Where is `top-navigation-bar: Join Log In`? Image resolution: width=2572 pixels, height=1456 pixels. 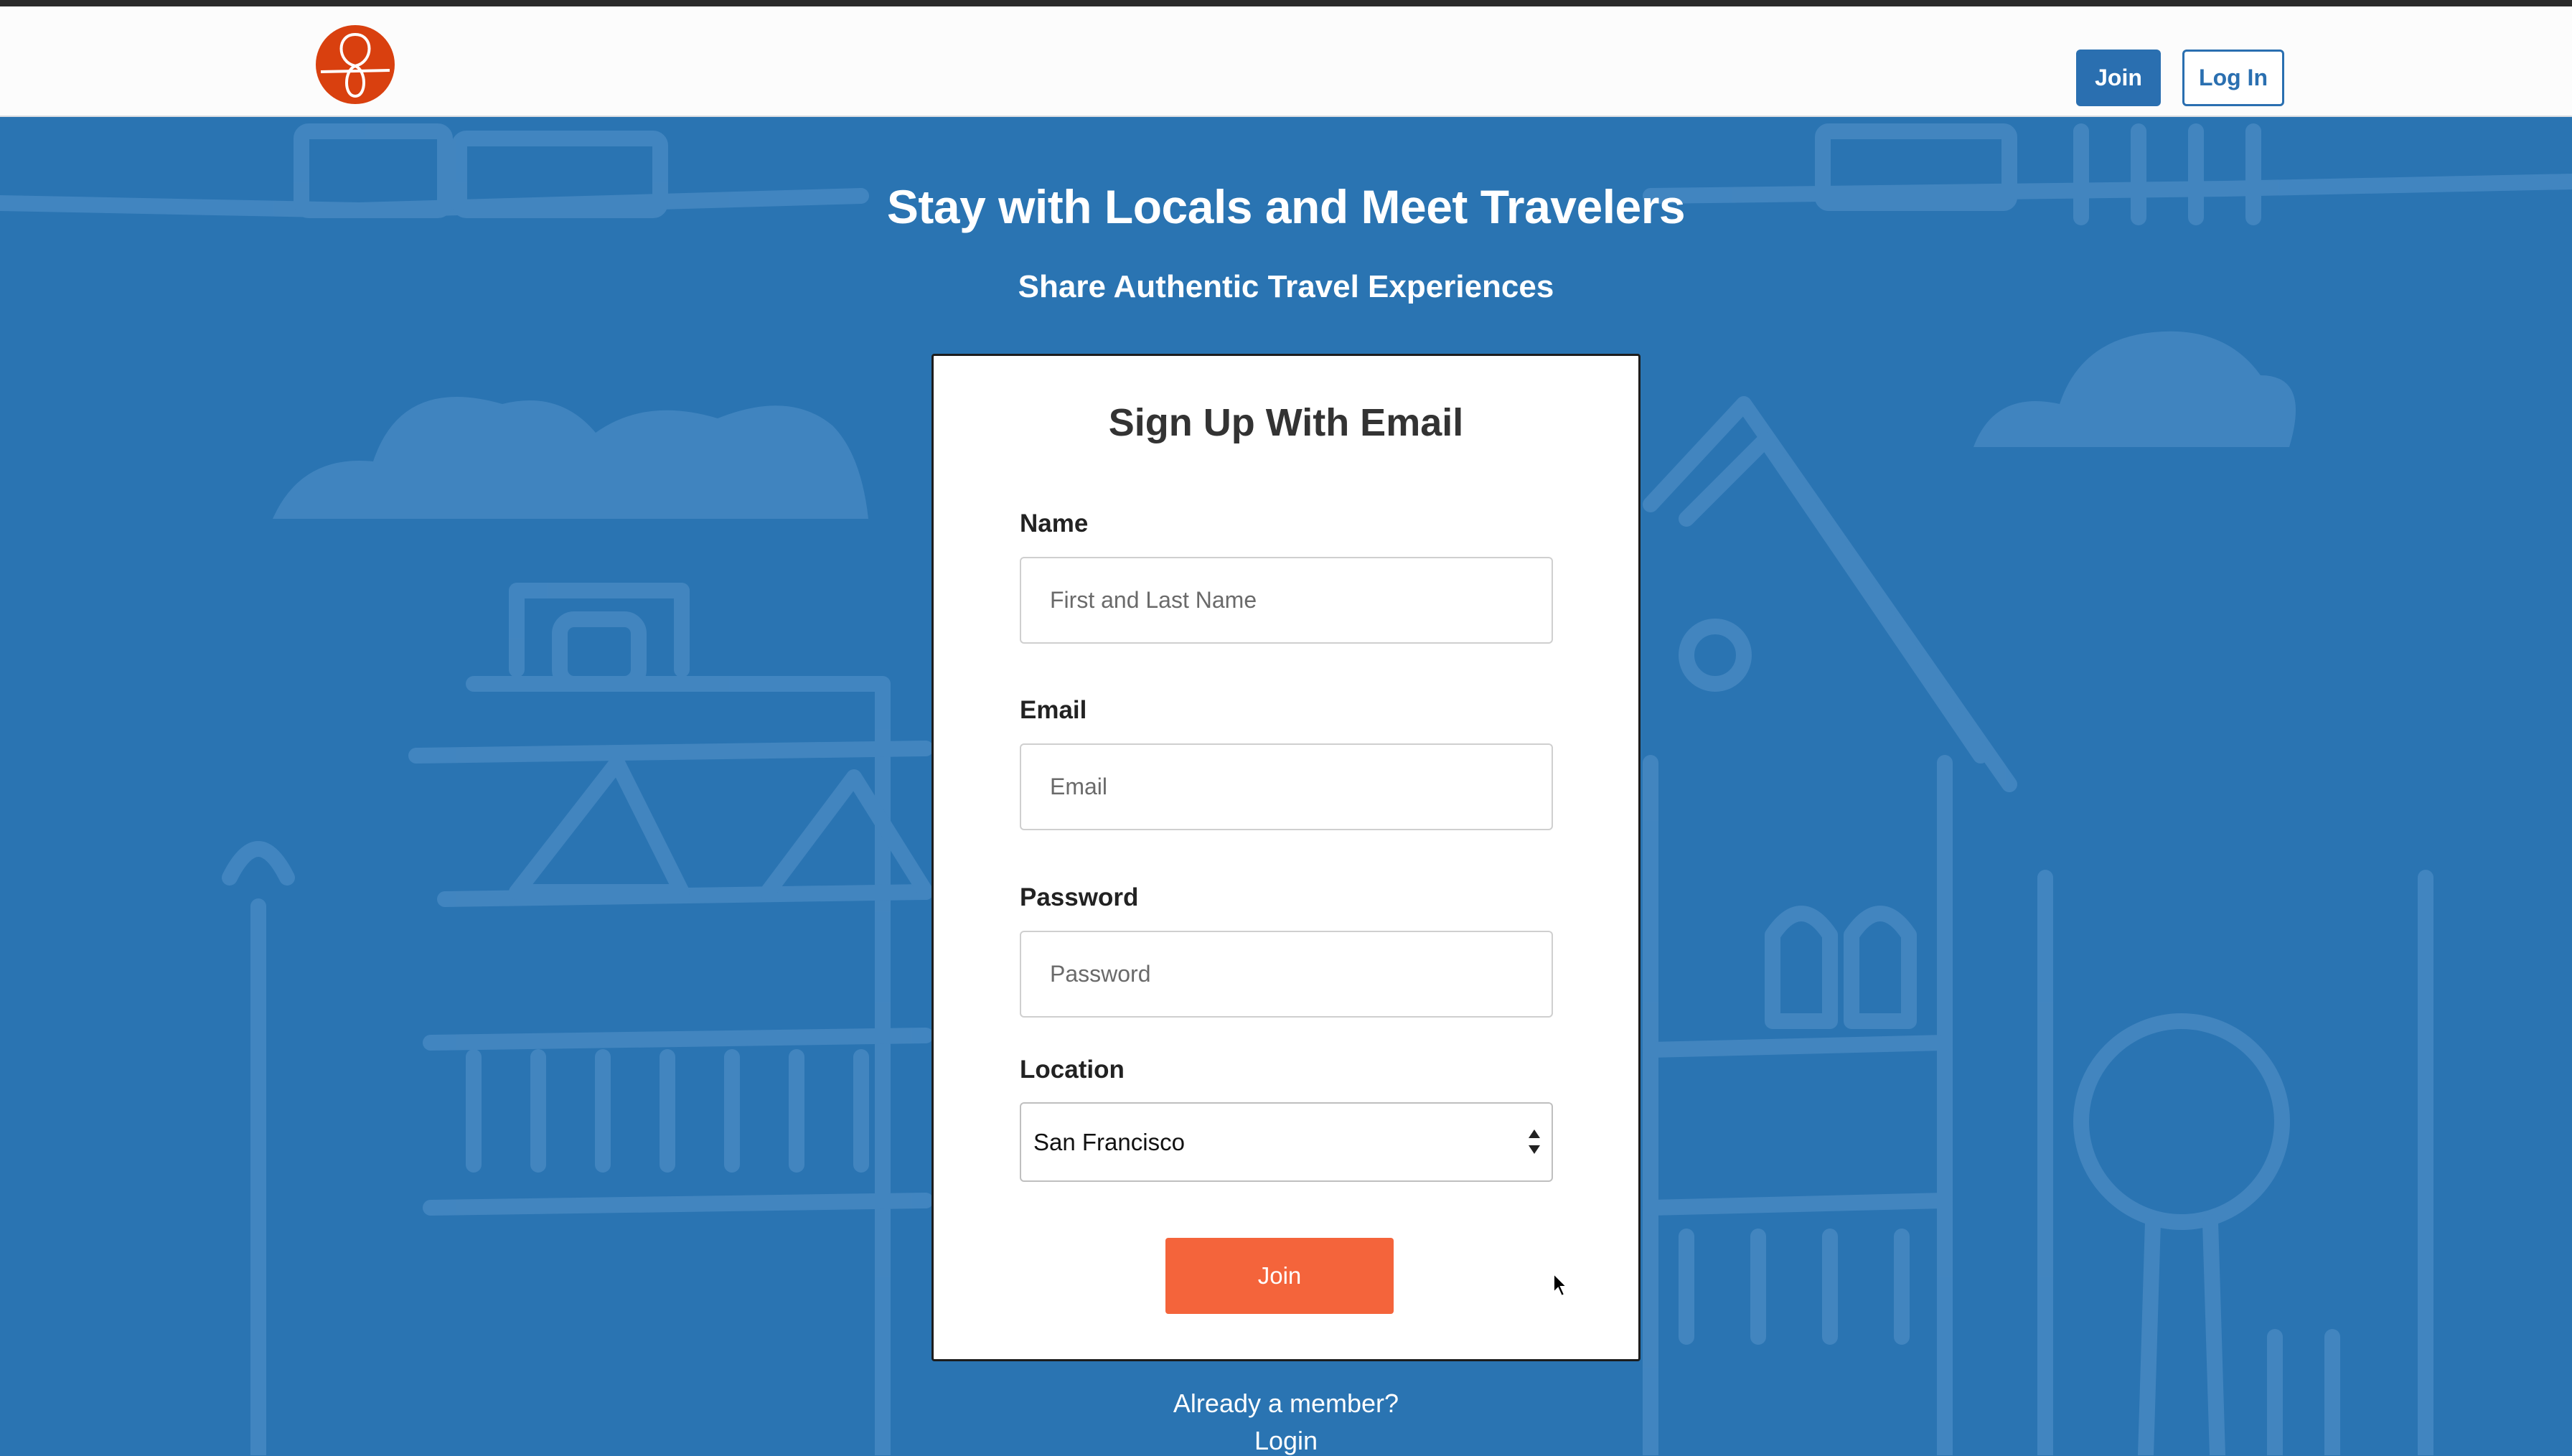
top-navigation-bar: Join Log In is located at coordinates (1286, 61).